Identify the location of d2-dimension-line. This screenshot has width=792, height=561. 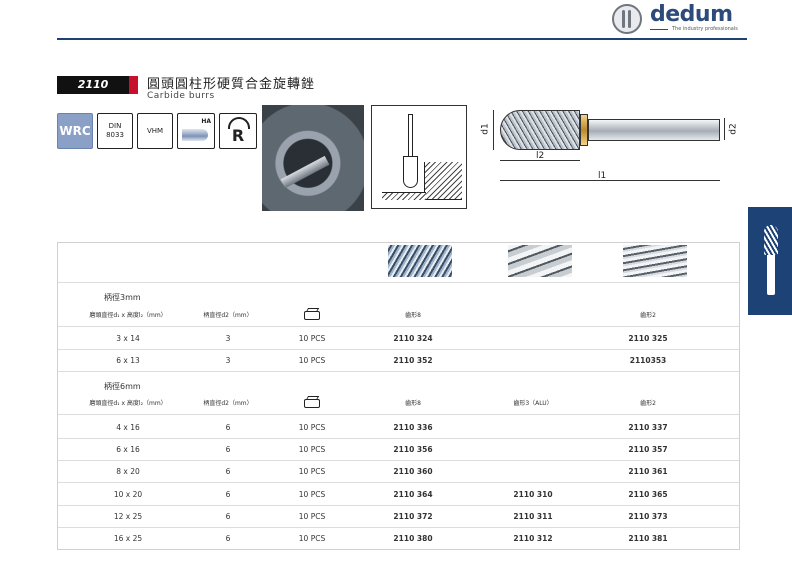
(724, 129).